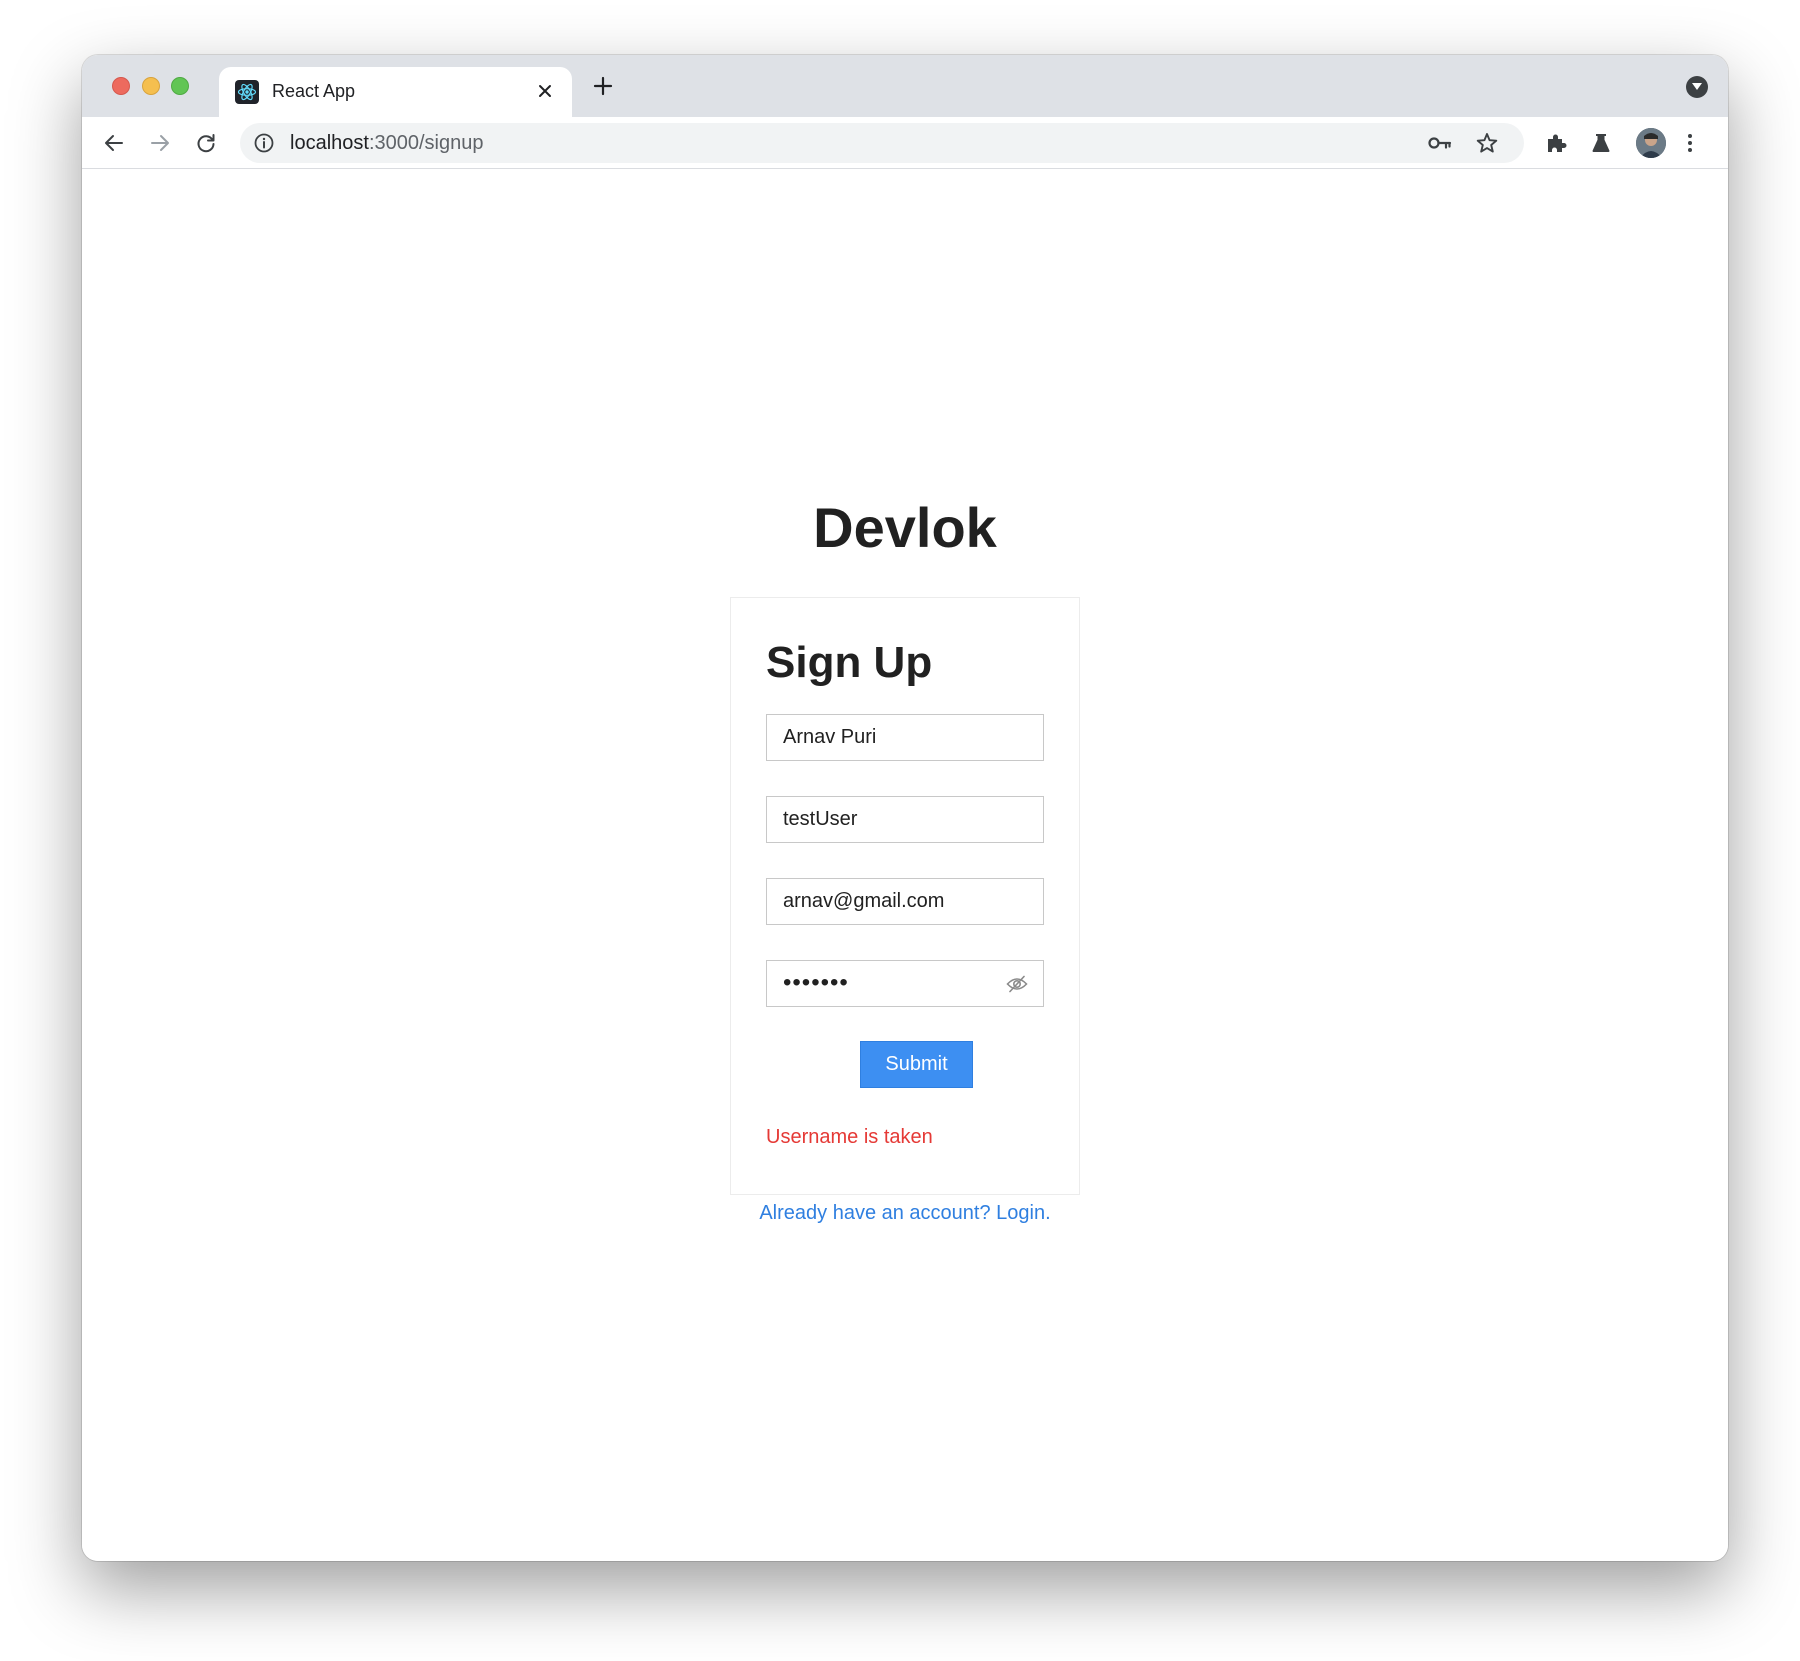 The width and height of the screenshot is (1800, 1661). What do you see at coordinates (151, 86) in the screenshot?
I see `minimize-window-button` at bounding box center [151, 86].